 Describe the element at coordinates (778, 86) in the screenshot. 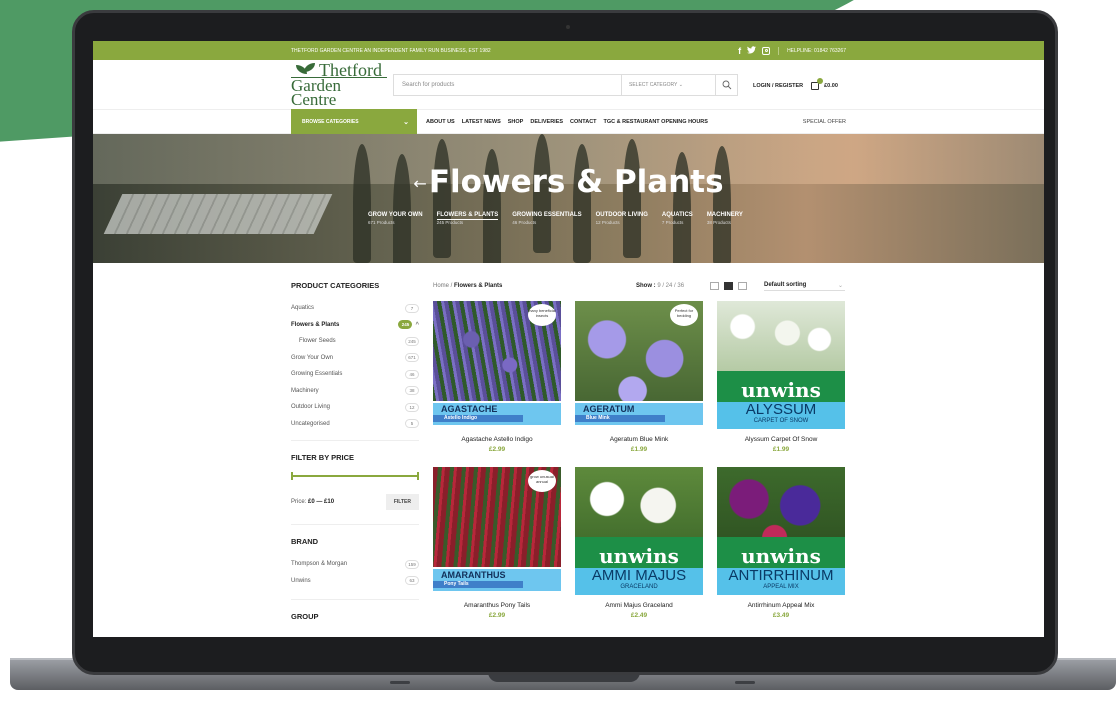

I see `login-register-link: LOGIN / REGISTER` at that location.